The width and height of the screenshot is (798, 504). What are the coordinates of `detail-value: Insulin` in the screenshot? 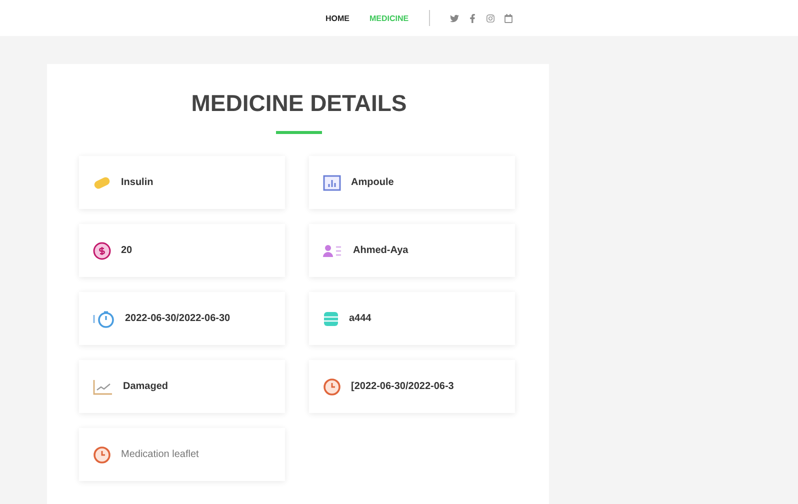 It's located at (137, 182).